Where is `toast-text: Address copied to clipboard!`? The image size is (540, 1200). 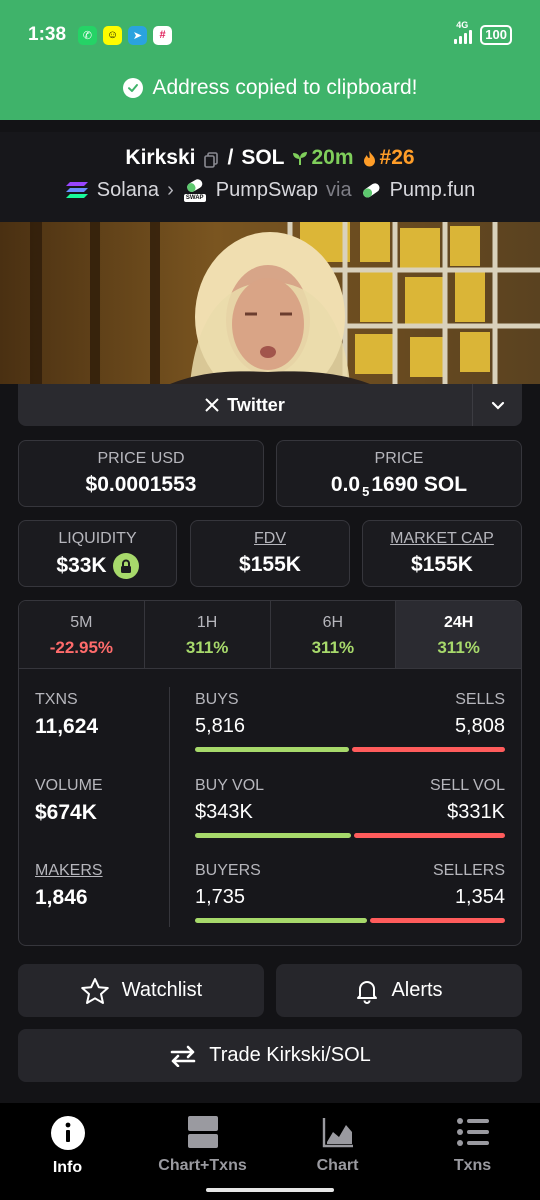 toast-text: Address copied to clipboard! is located at coordinates (285, 87).